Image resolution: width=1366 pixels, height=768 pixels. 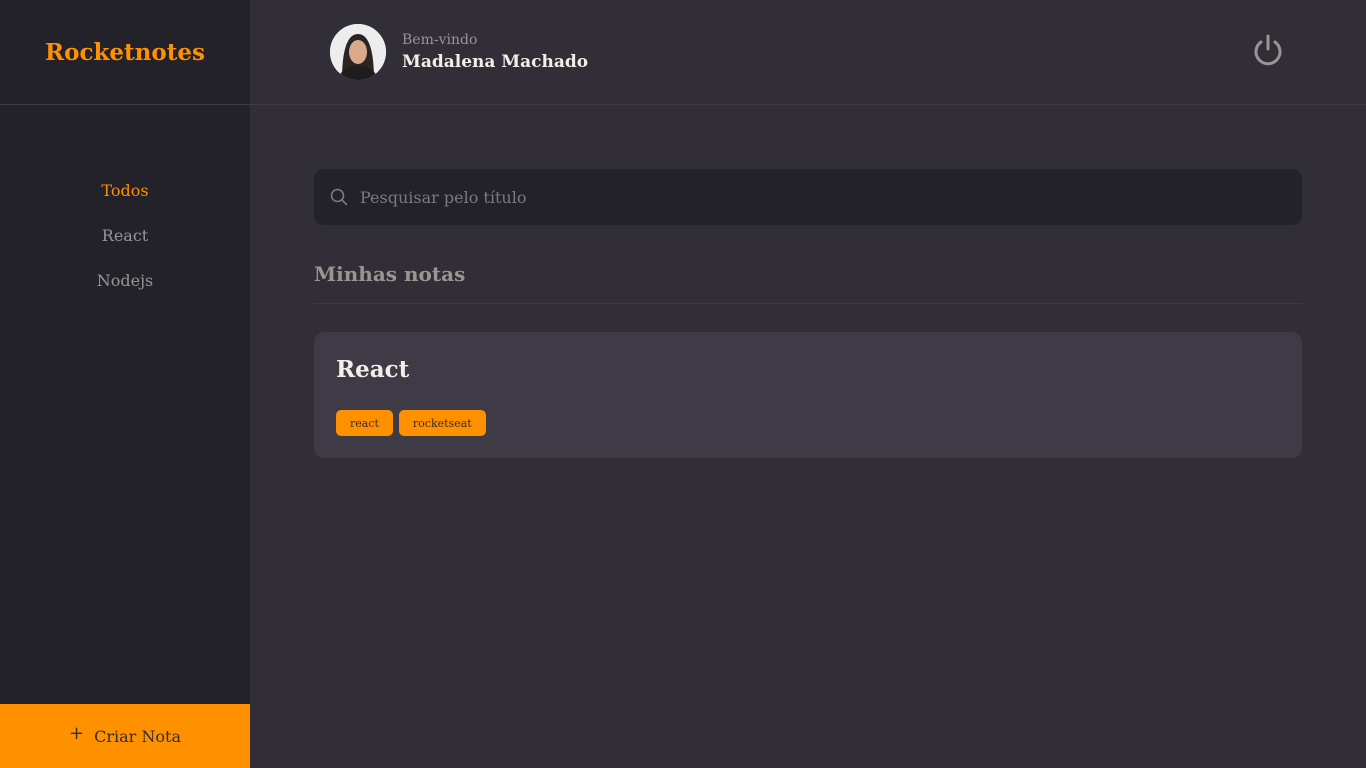 What do you see at coordinates (364, 423) in the screenshot?
I see `tag-badge: react` at bounding box center [364, 423].